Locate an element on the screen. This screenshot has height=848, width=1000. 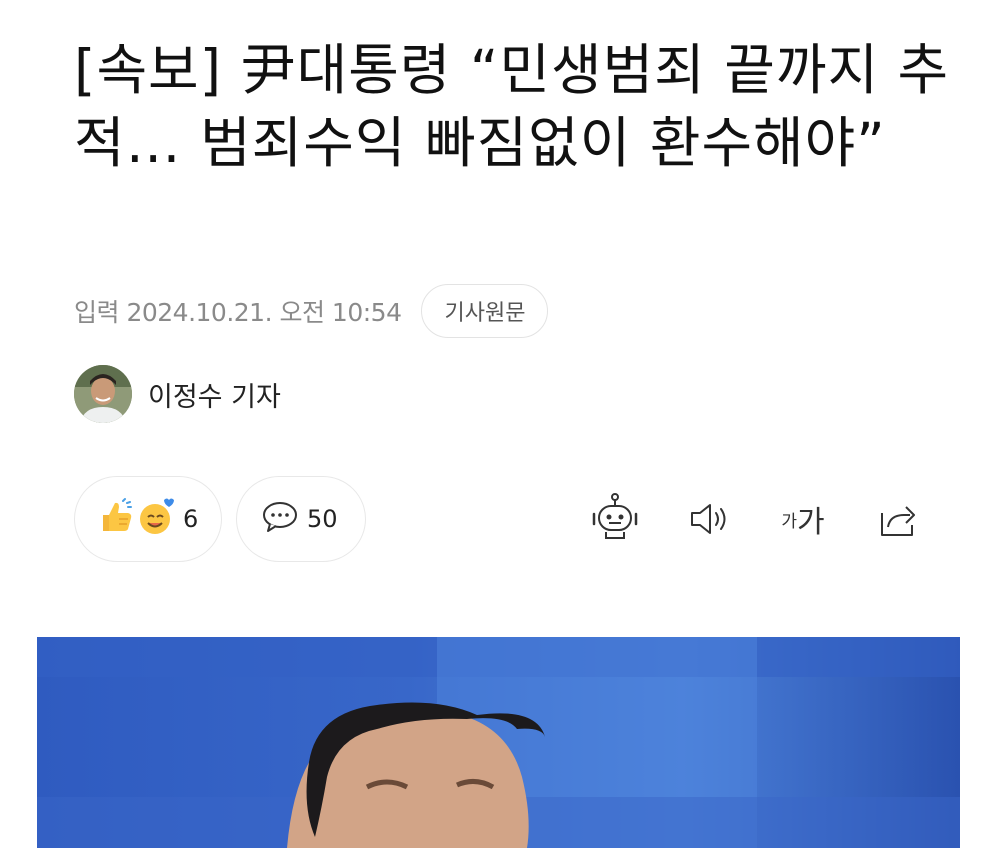
speaker-icon is located at coordinates (709, 519).